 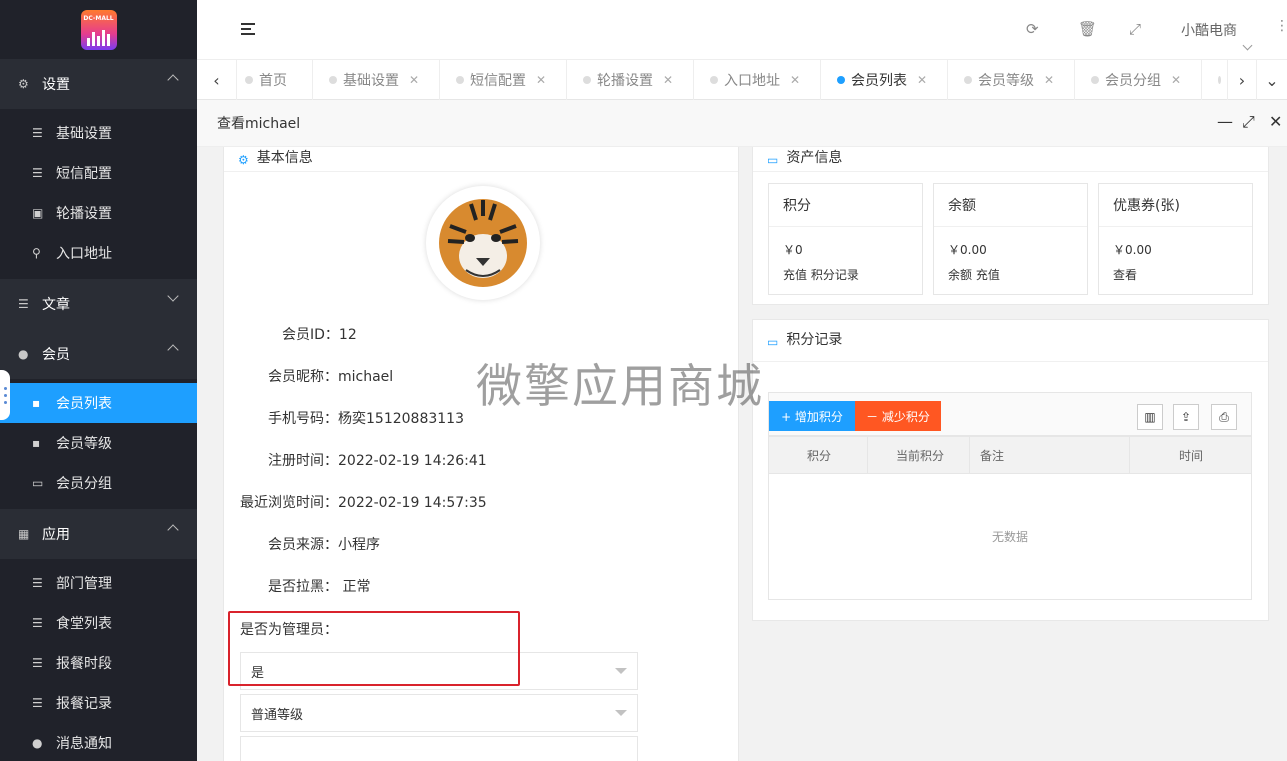 I want to click on dialog-title-bar: 查看michael — ⤢ ✕, so click(x=742, y=123).